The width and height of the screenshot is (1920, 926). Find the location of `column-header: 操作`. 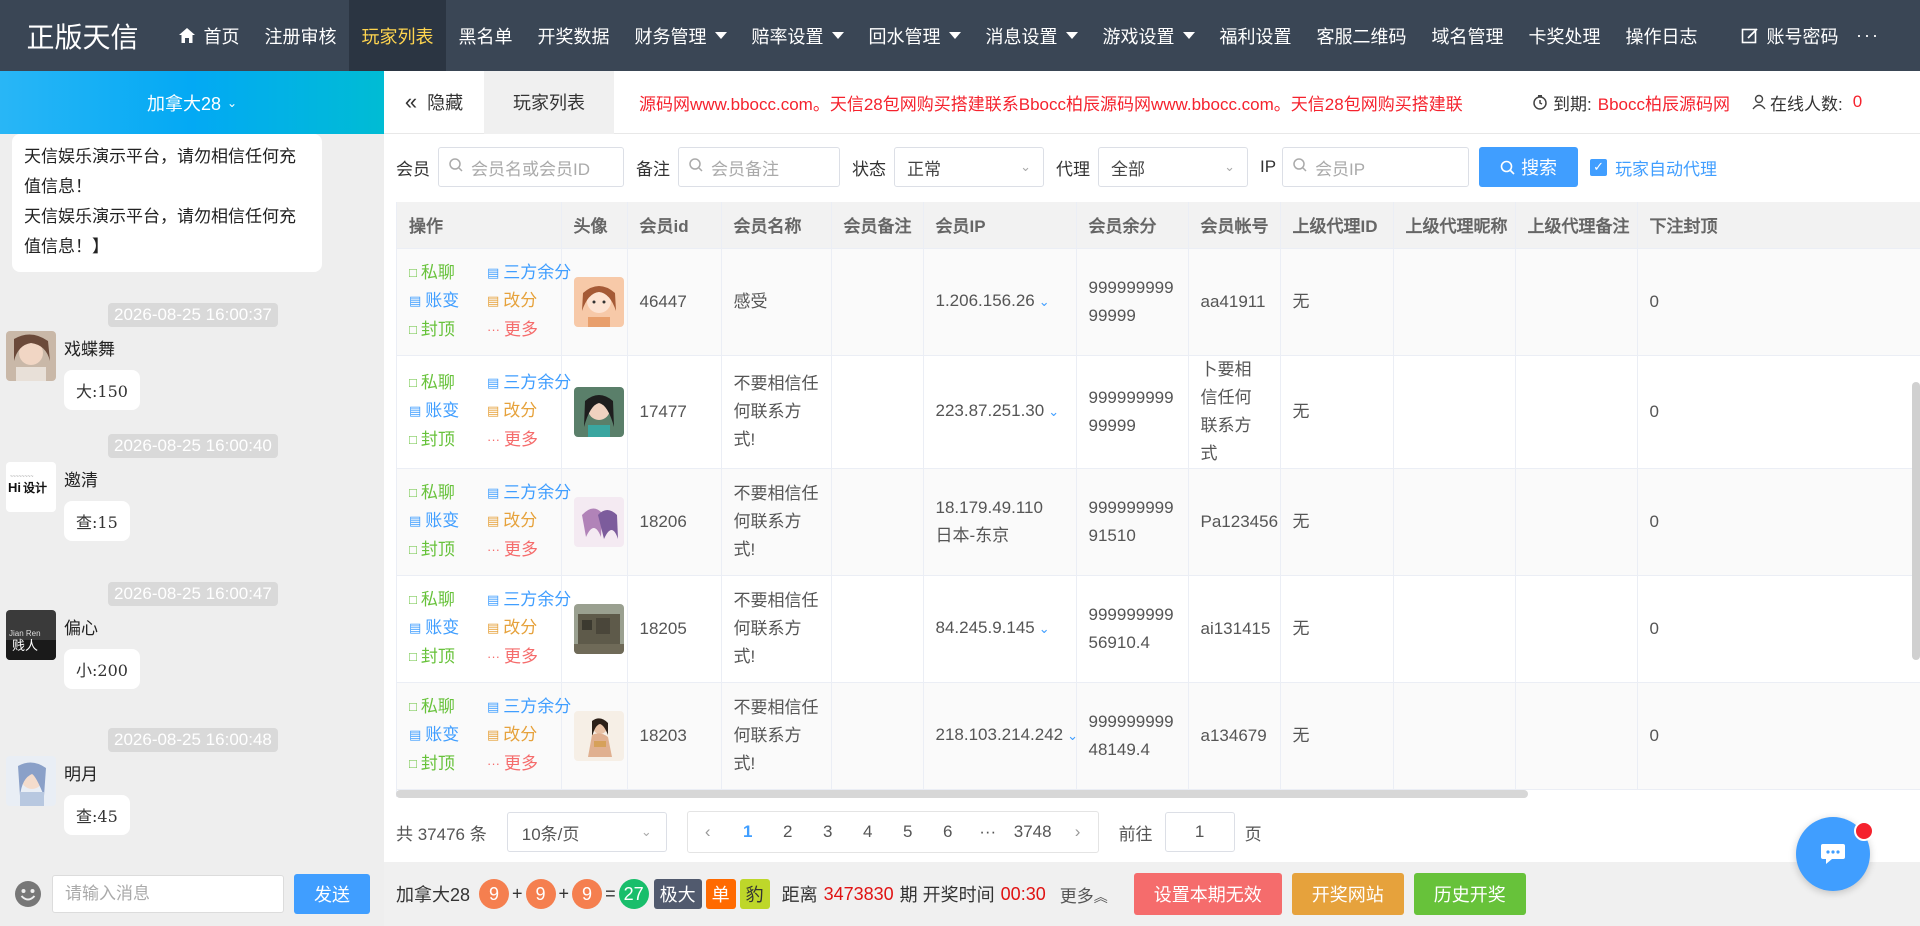

column-header: 操作 is located at coordinates (479, 225).